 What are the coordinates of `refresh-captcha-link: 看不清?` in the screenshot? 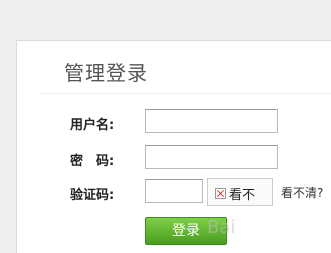 It's located at (302, 192).